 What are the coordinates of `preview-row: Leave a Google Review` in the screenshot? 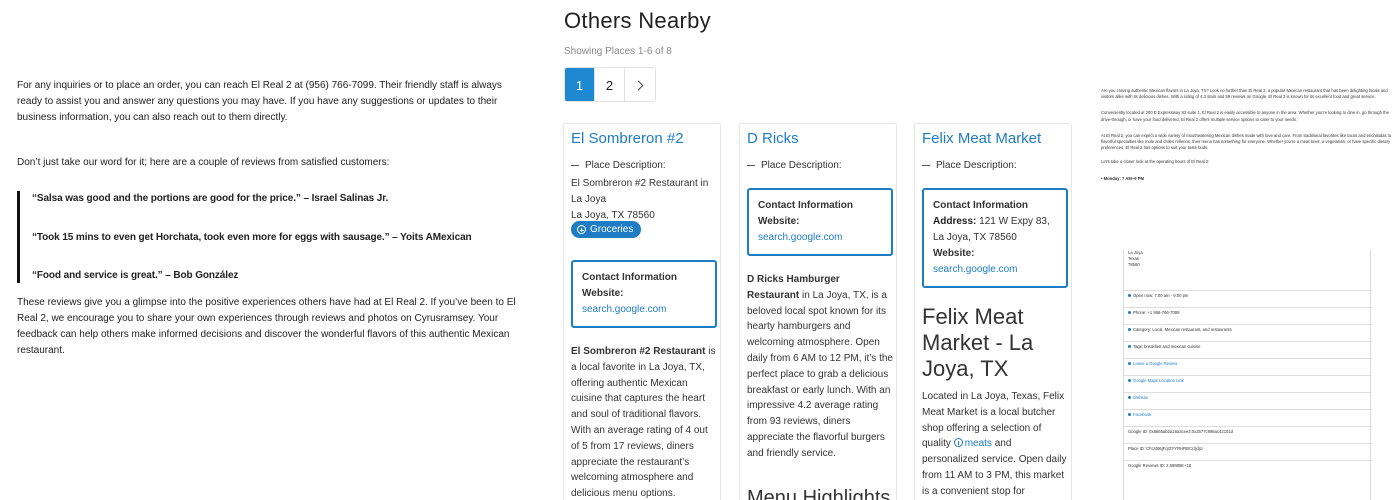 It's located at (1248, 363).